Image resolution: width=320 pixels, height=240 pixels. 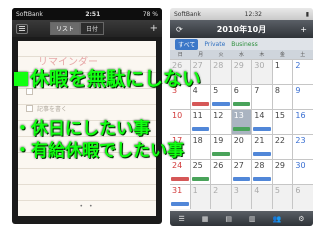 What do you see at coordinates (52, 108) in the screenshot?
I see `new-item-placeholder: 記事を書く` at bounding box center [52, 108].